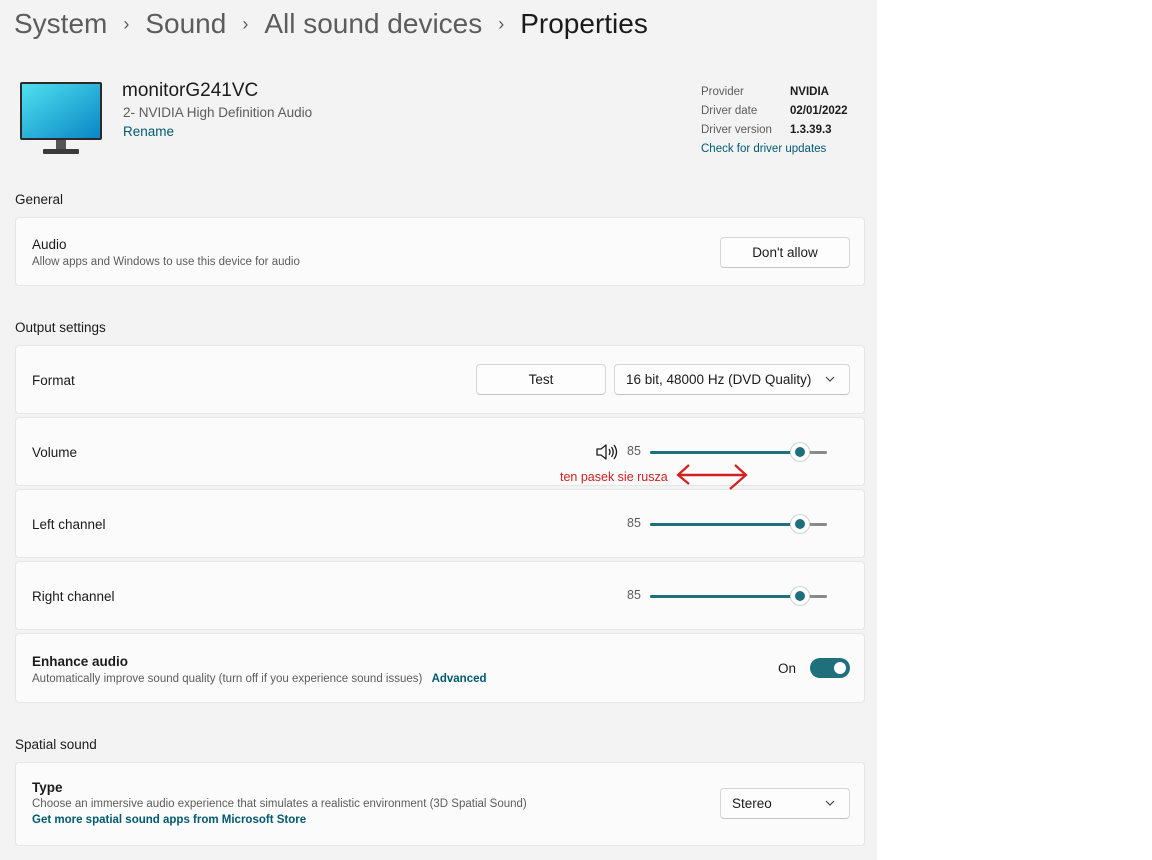  What do you see at coordinates (785, 803) in the screenshot?
I see `spatial-type-dropdown: Stereo` at bounding box center [785, 803].